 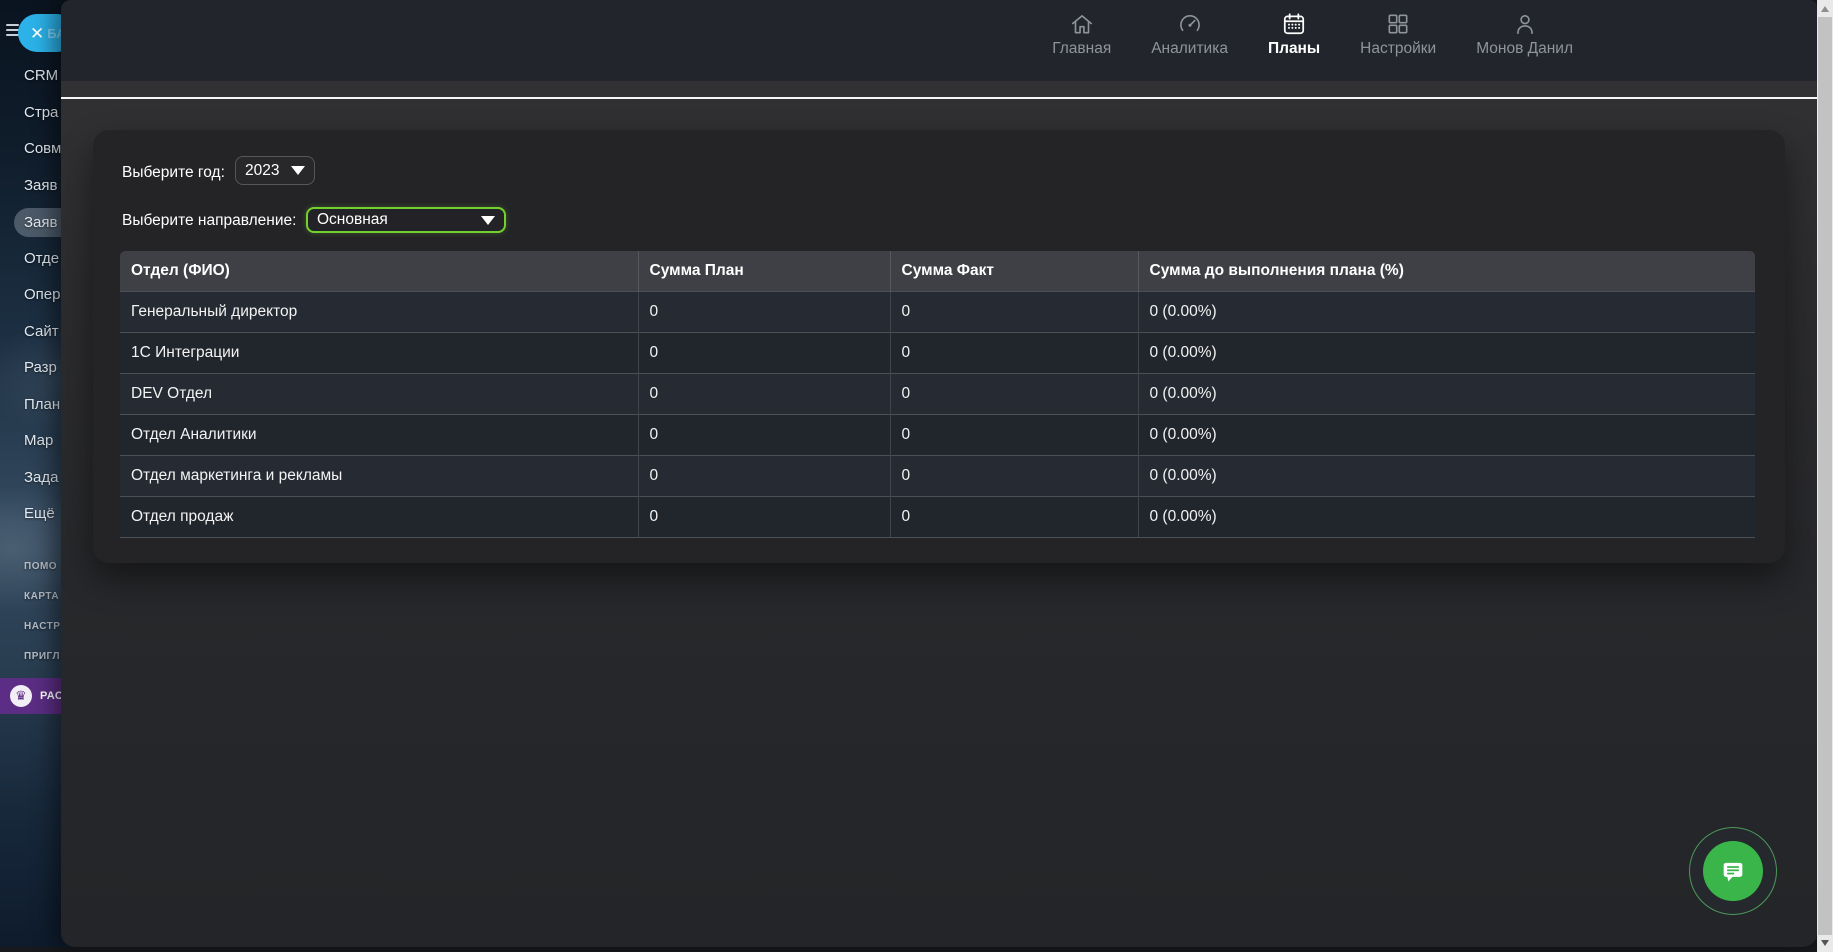 What do you see at coordinates (1294, 48) in the screenshot?
I see `tab-plans-label: Планы` at bounding box center [1294, 48].